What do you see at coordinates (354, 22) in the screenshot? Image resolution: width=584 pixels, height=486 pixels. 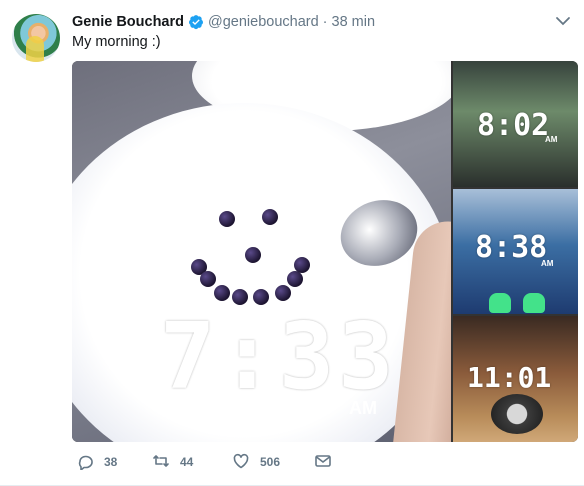 I see `tweet-timestamp: 38 min` at bounding box center [354, 22].